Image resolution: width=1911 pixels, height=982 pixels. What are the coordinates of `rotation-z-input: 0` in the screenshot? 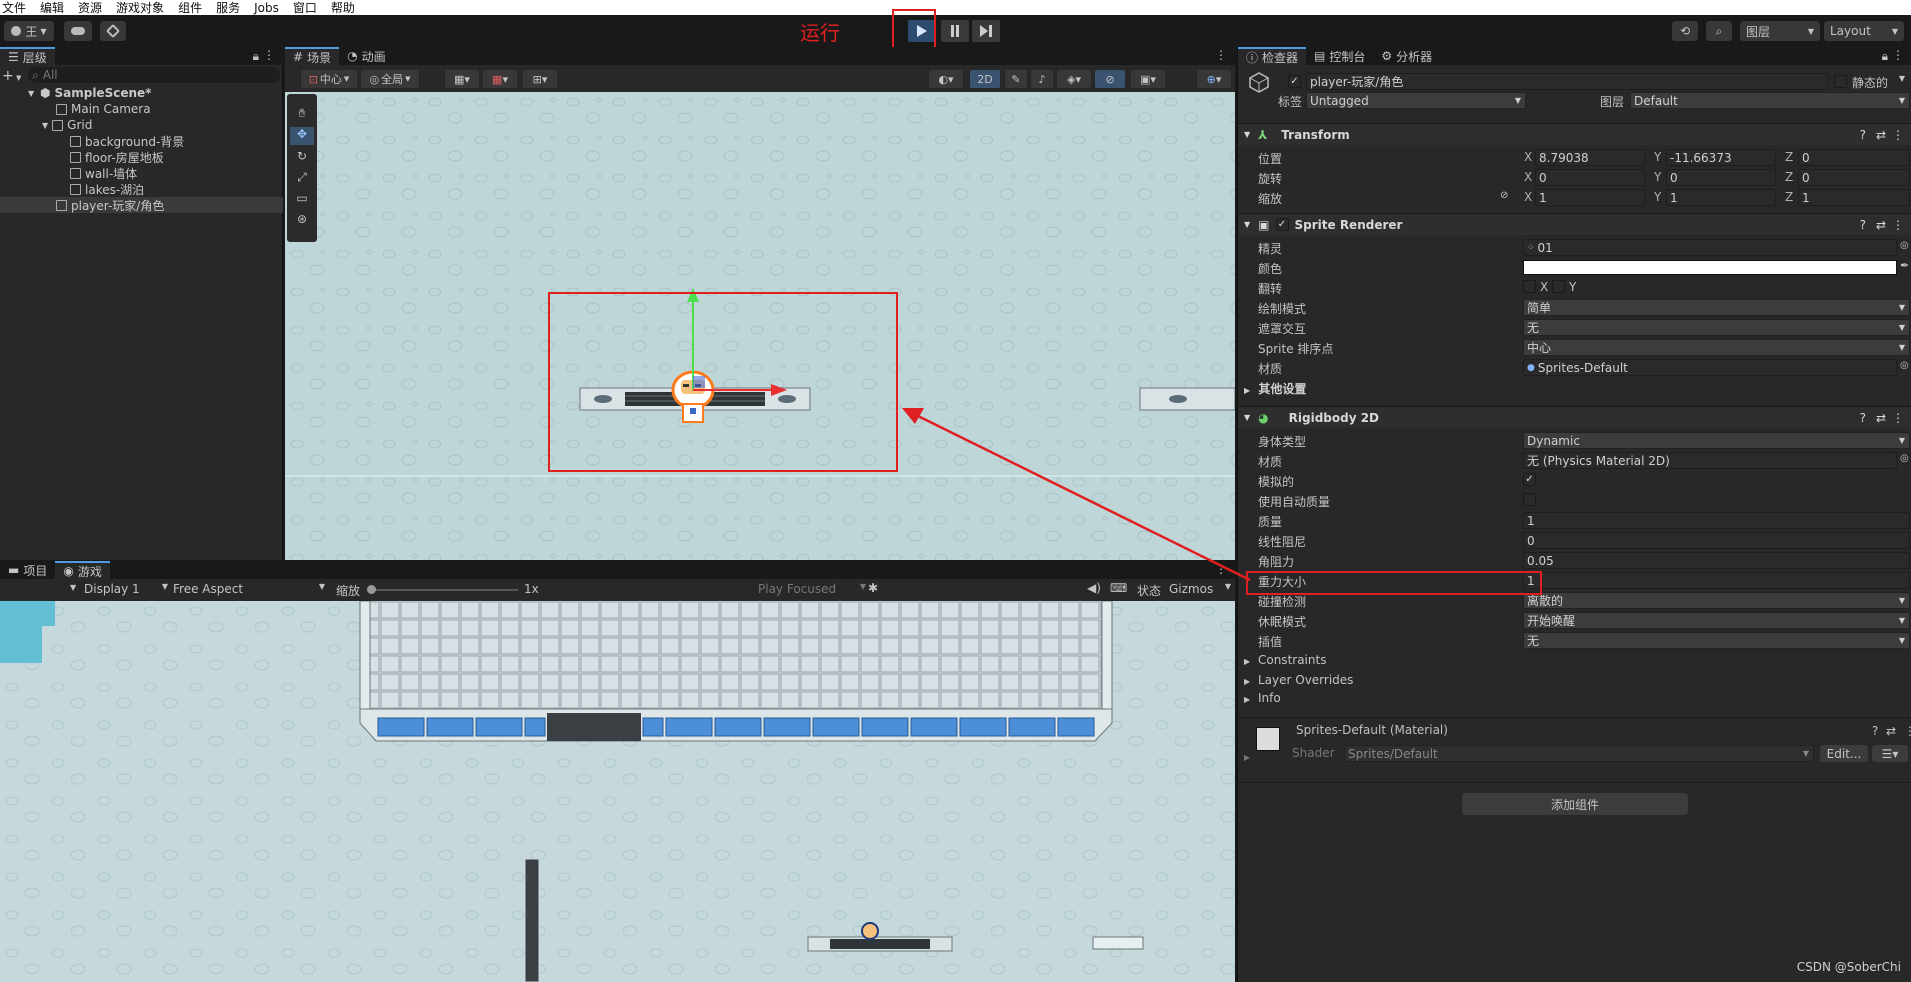 It's located at (1854, 177).